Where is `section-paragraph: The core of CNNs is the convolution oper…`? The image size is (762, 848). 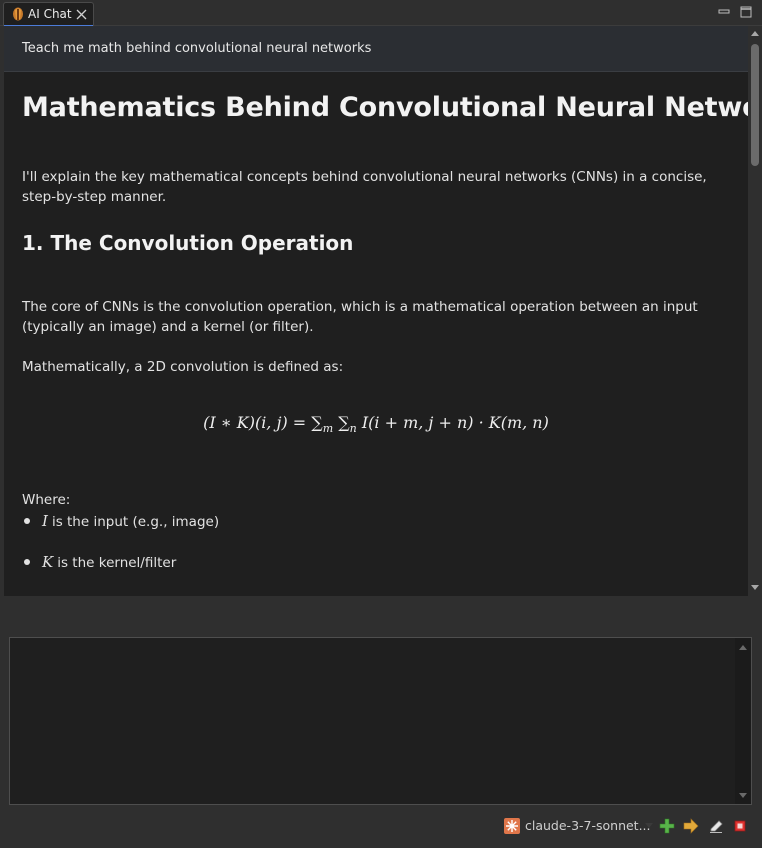
section-paragraph: The core of CNNs is the convolution oper… is located at coordinates (360, 317).